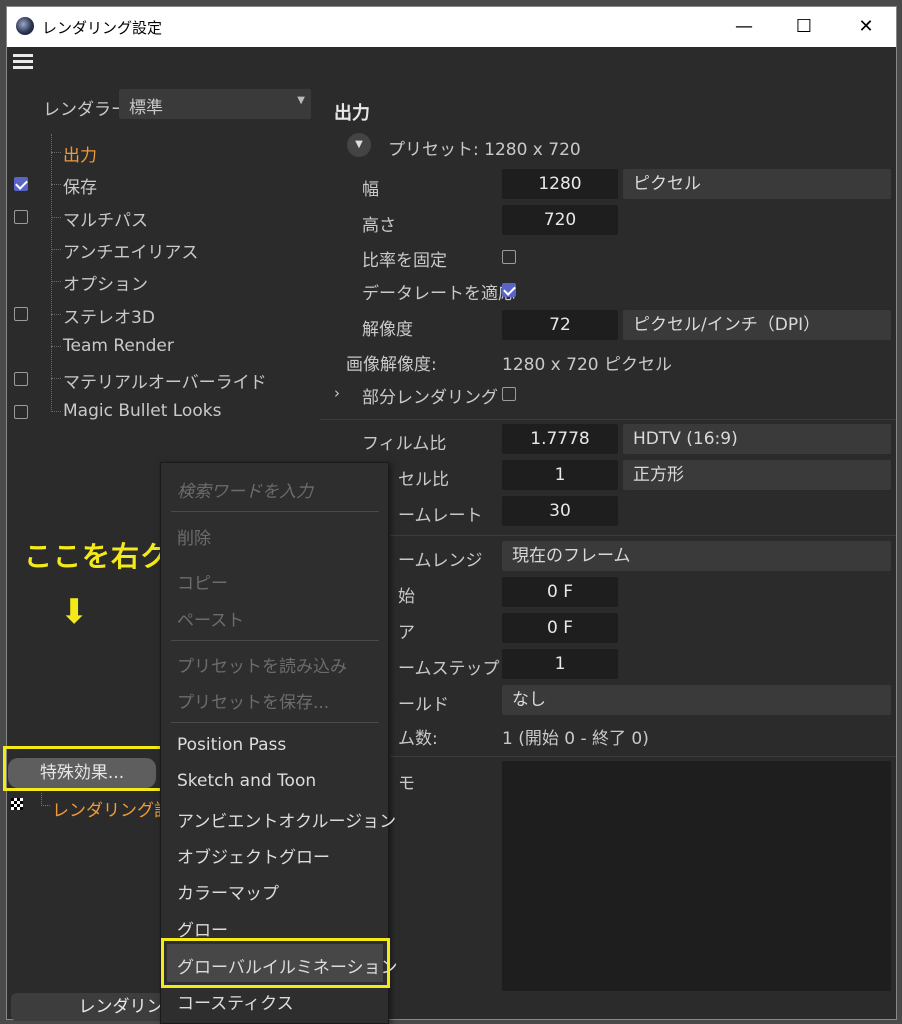 The height and width of the screenshot is (1024, 902). I want to click on tree-item-stereo: ステレオ3D, so click(109, 315).